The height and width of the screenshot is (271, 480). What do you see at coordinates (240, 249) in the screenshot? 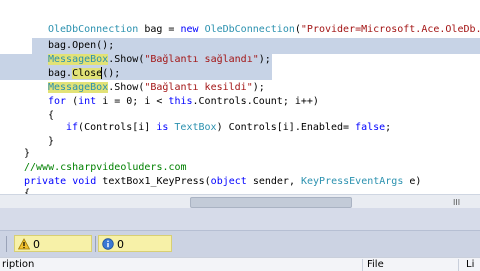
I see `error-list-toolbar: 0 Warnings 0 Messages` at bounding box center [240, 249].